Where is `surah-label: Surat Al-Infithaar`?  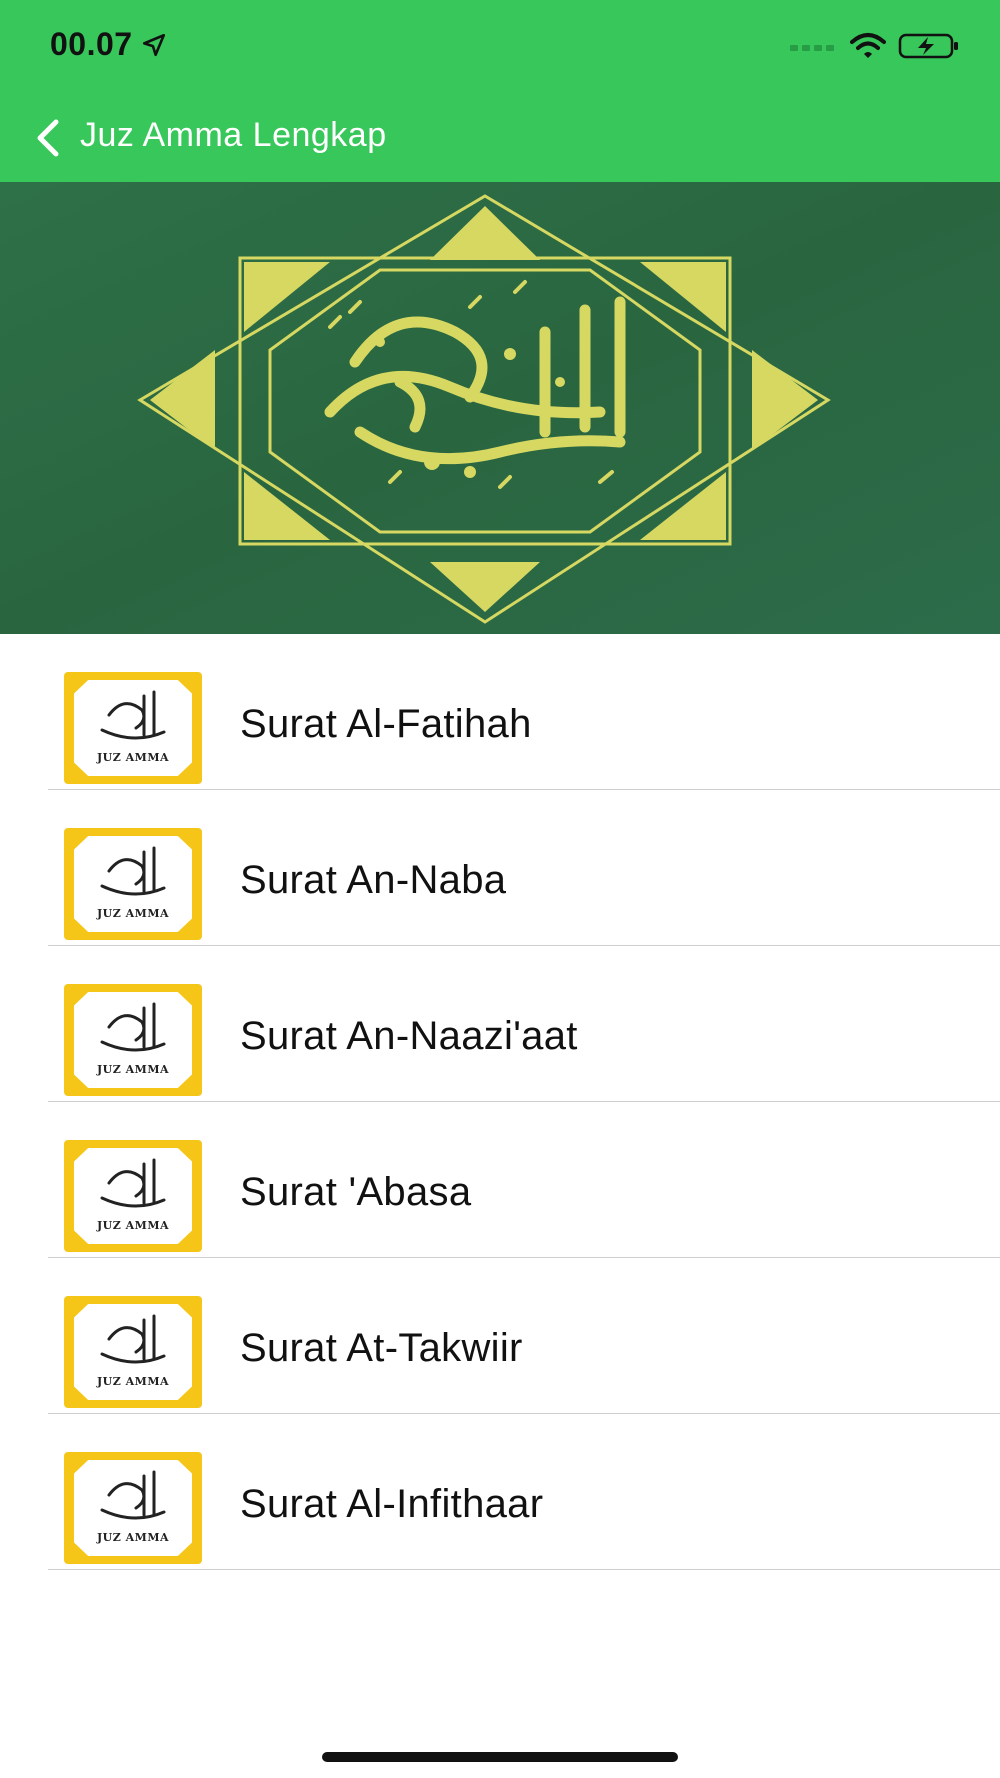
surah-label: Surat Al-Infithaar is located at coordinates (392, 1504).